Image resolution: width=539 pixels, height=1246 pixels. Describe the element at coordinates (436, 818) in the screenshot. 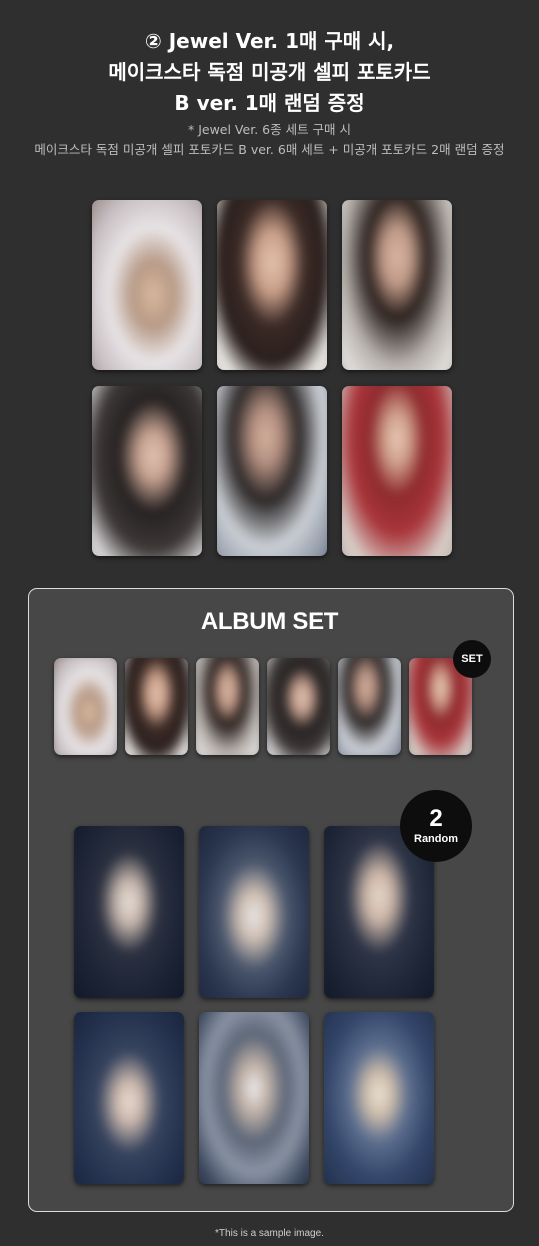

I see `random-badge-count: 2` at that location.